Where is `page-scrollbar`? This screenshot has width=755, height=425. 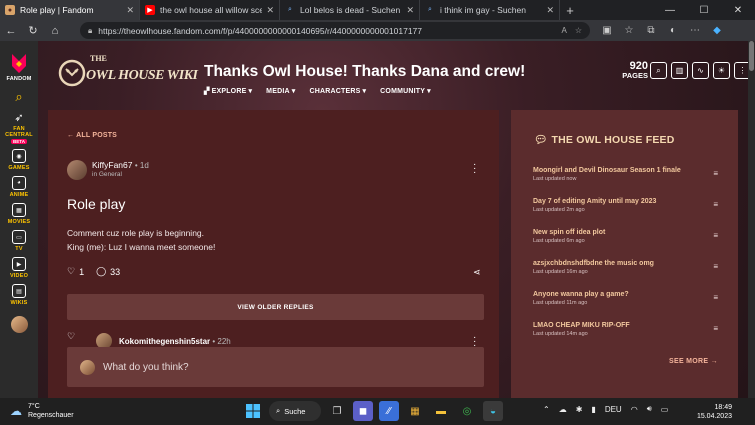
page-scrollbar is located at coordinates (751, 219).